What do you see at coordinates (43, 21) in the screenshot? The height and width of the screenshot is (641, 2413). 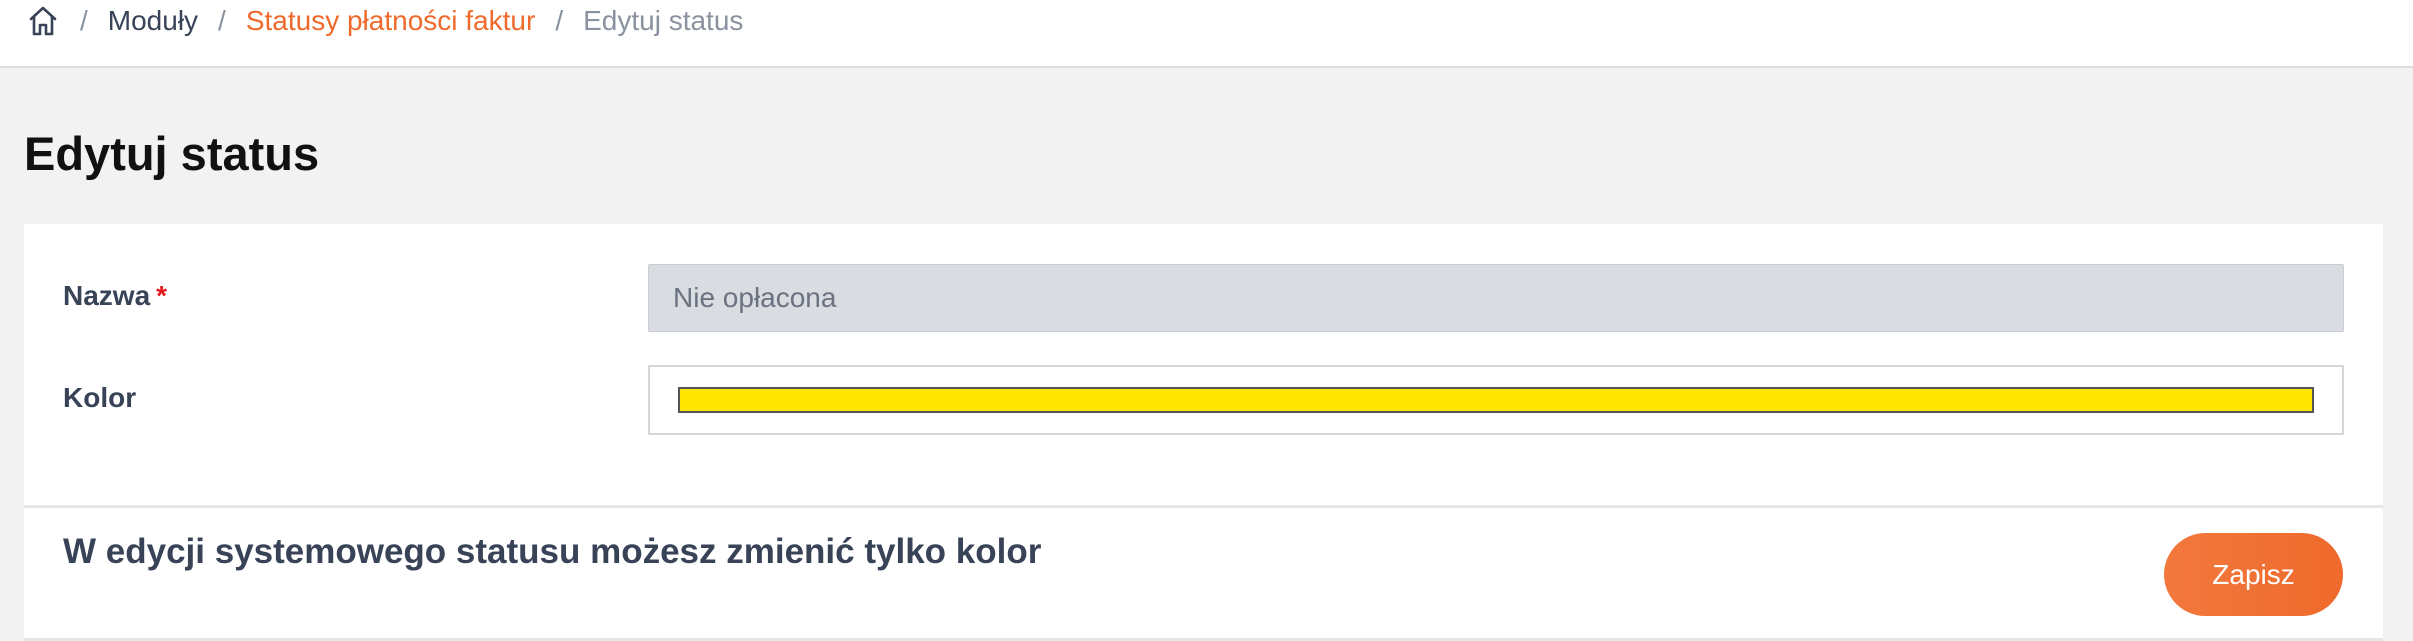 I see `home-icon` at bounding box center [43, 21].